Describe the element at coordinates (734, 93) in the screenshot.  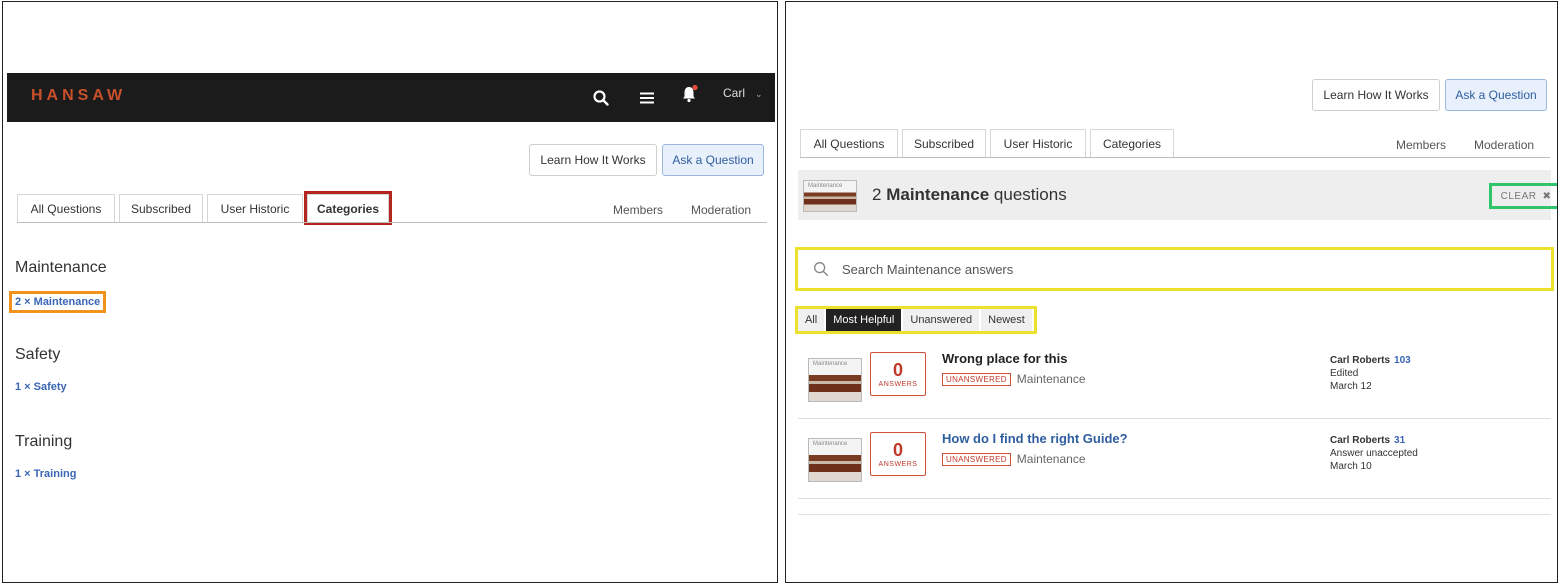
I see `user-name: Carl` at that location.